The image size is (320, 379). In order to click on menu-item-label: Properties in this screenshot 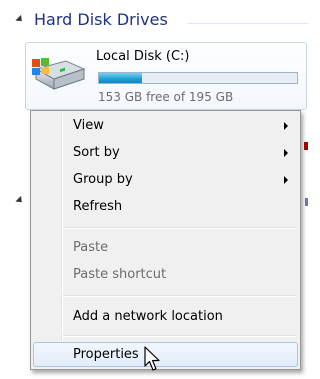, I will do `click(106, 354)`.